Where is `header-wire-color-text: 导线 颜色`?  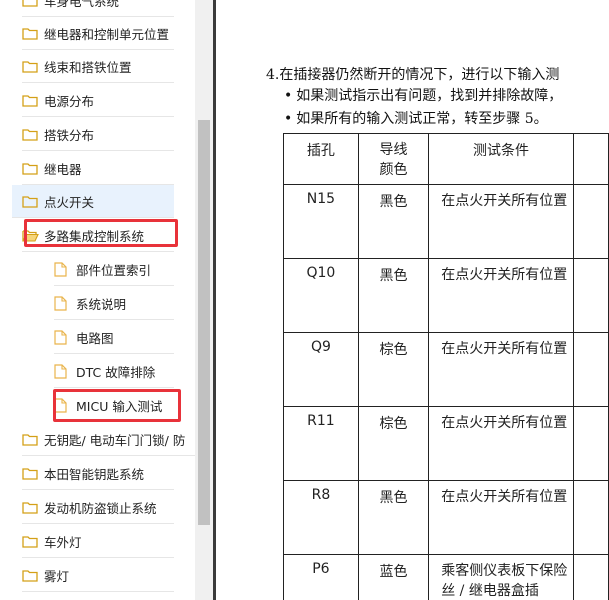
header-wire-color-text: 导线 颜色 is located at coordinates (393, 160).